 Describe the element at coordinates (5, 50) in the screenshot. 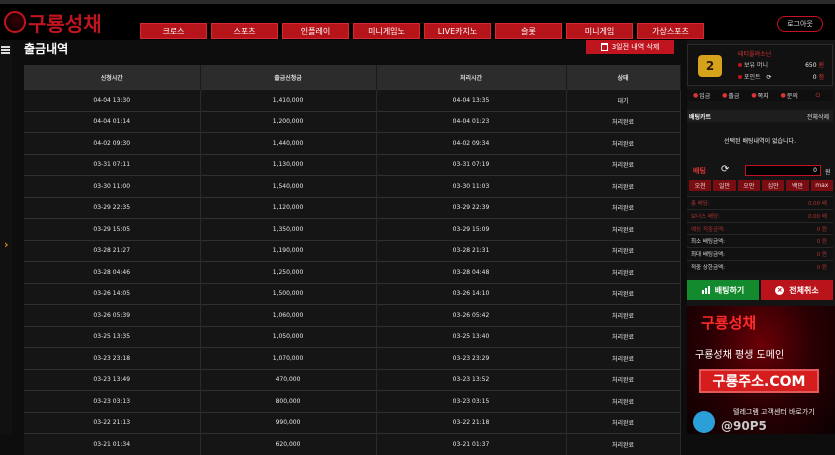

I see `hamburger-menu-icon` at that location.